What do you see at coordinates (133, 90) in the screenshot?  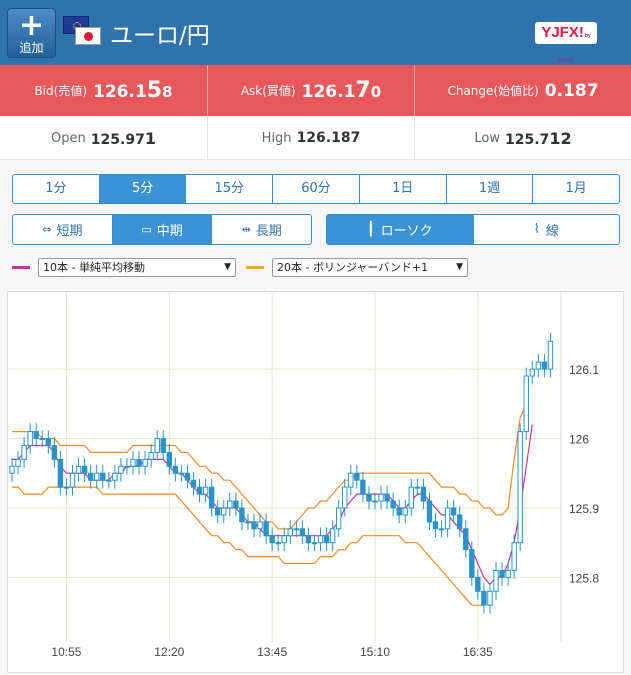 I see `bid-value: 126.158` at bounding box center [133, 90].